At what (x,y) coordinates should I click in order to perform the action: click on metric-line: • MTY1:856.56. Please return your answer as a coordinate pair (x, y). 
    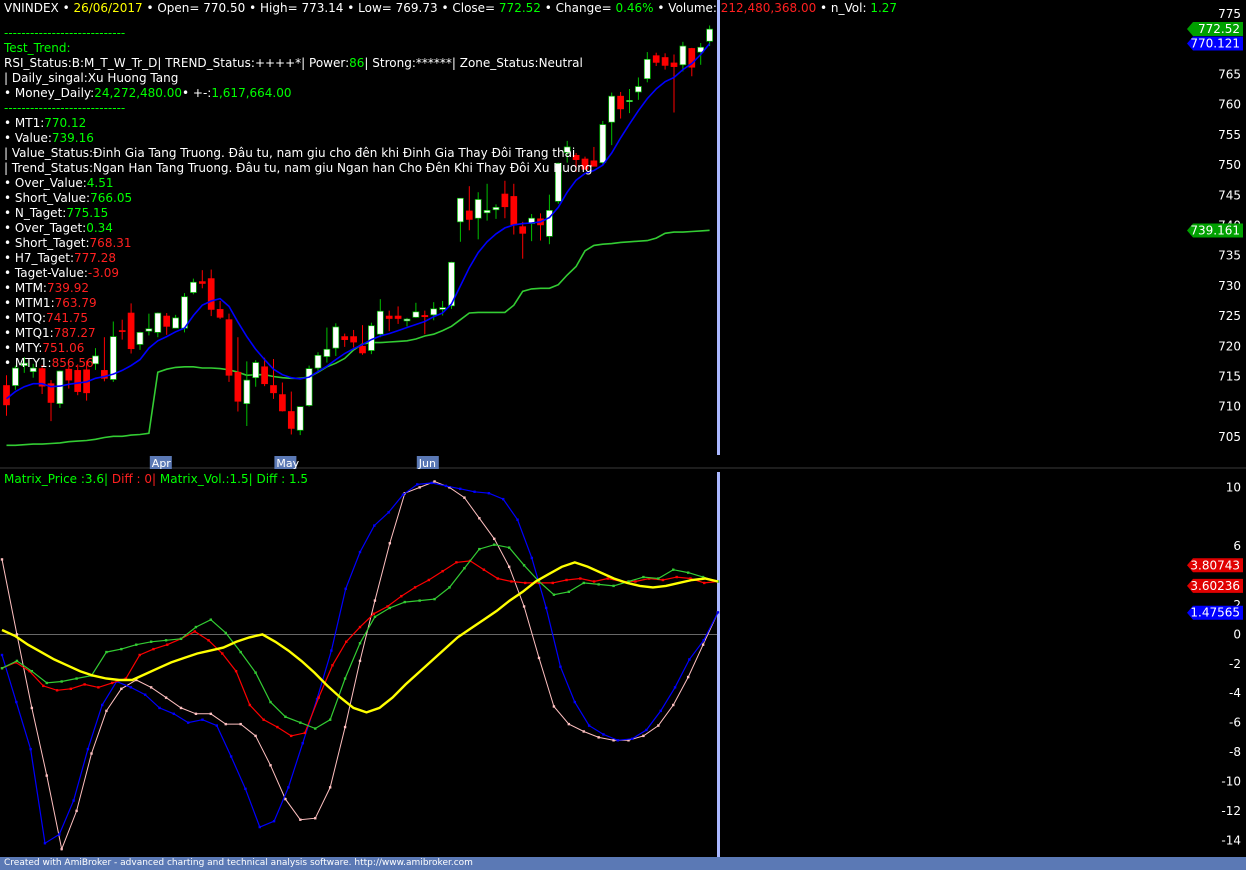
    Looking at the image, I should click on (49, 363).